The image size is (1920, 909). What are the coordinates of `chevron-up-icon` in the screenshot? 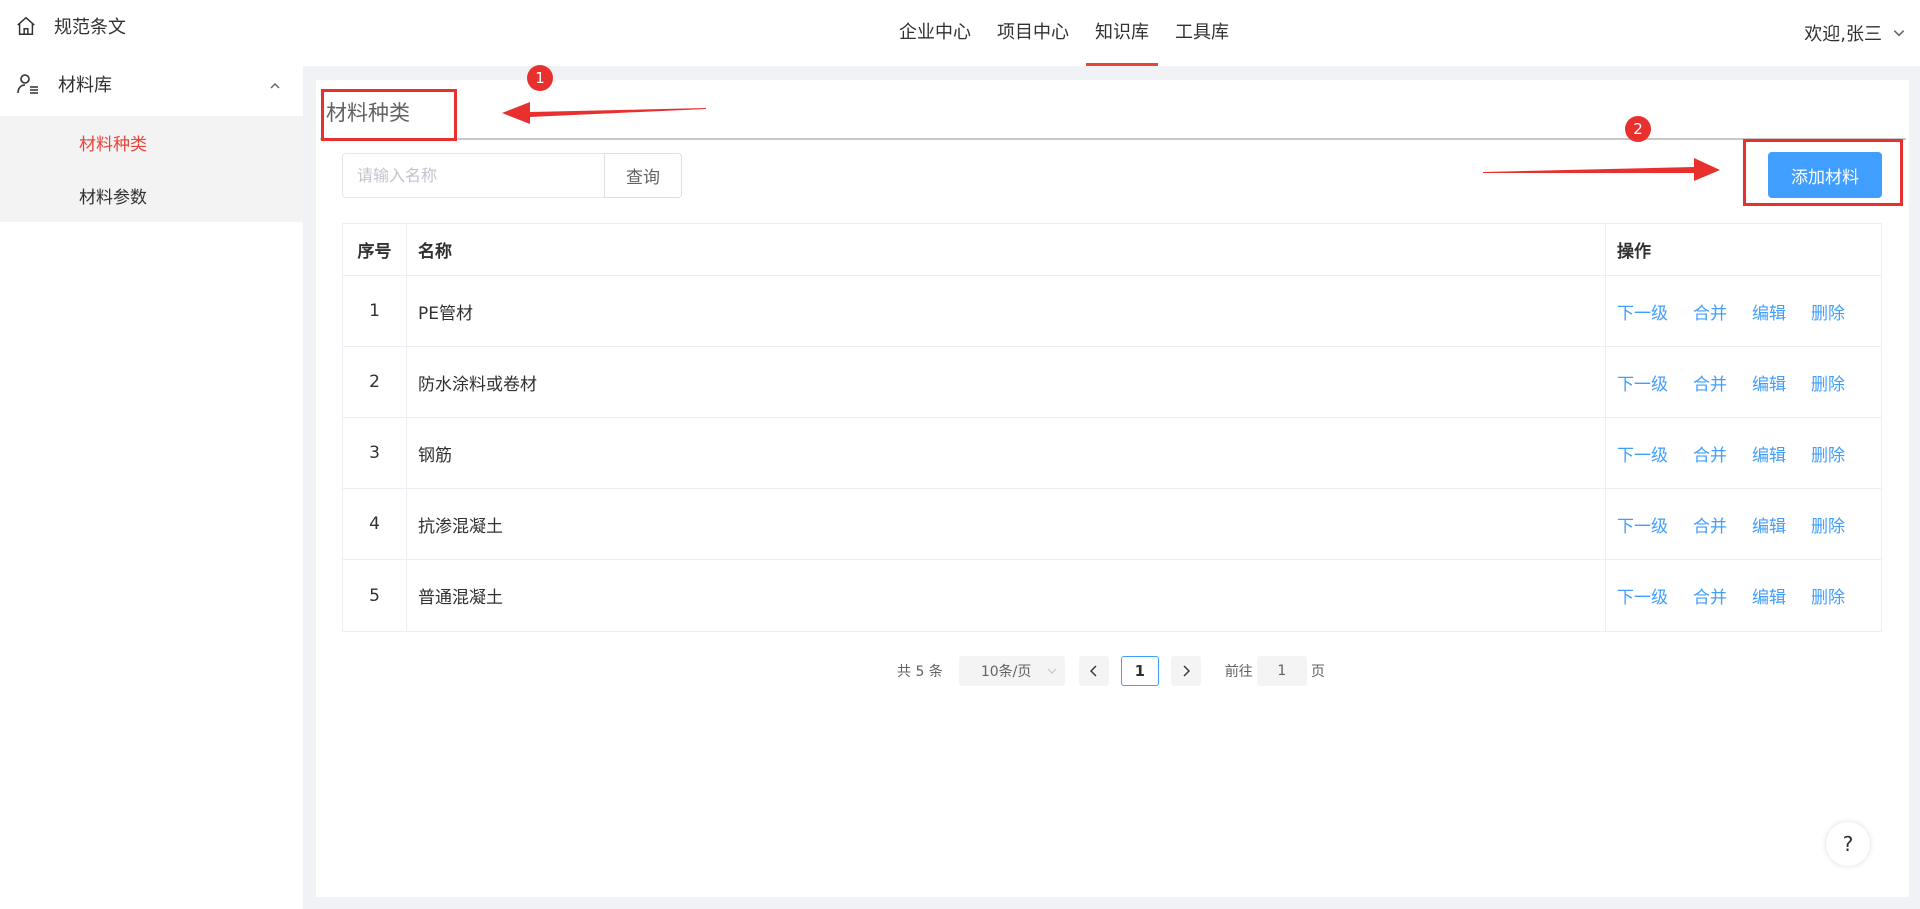 It's located at (275, 86).